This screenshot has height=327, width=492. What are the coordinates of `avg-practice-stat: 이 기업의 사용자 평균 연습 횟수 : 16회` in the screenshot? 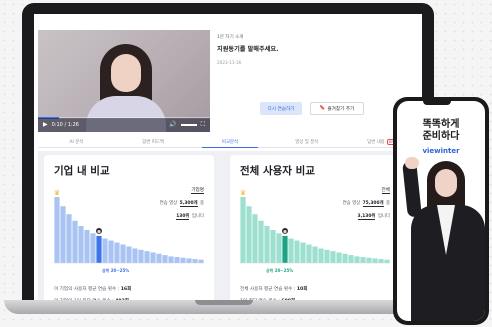 It's located at (93, 289).